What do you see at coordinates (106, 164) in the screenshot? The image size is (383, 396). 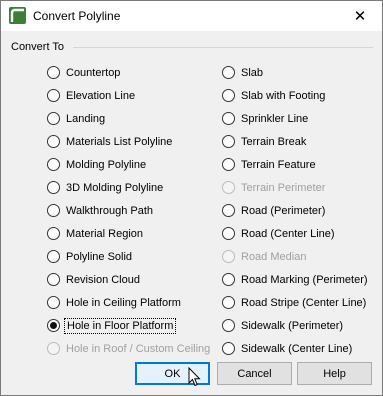 I see `radio-label: Molding Polyline` at bounding box center [106, 164].